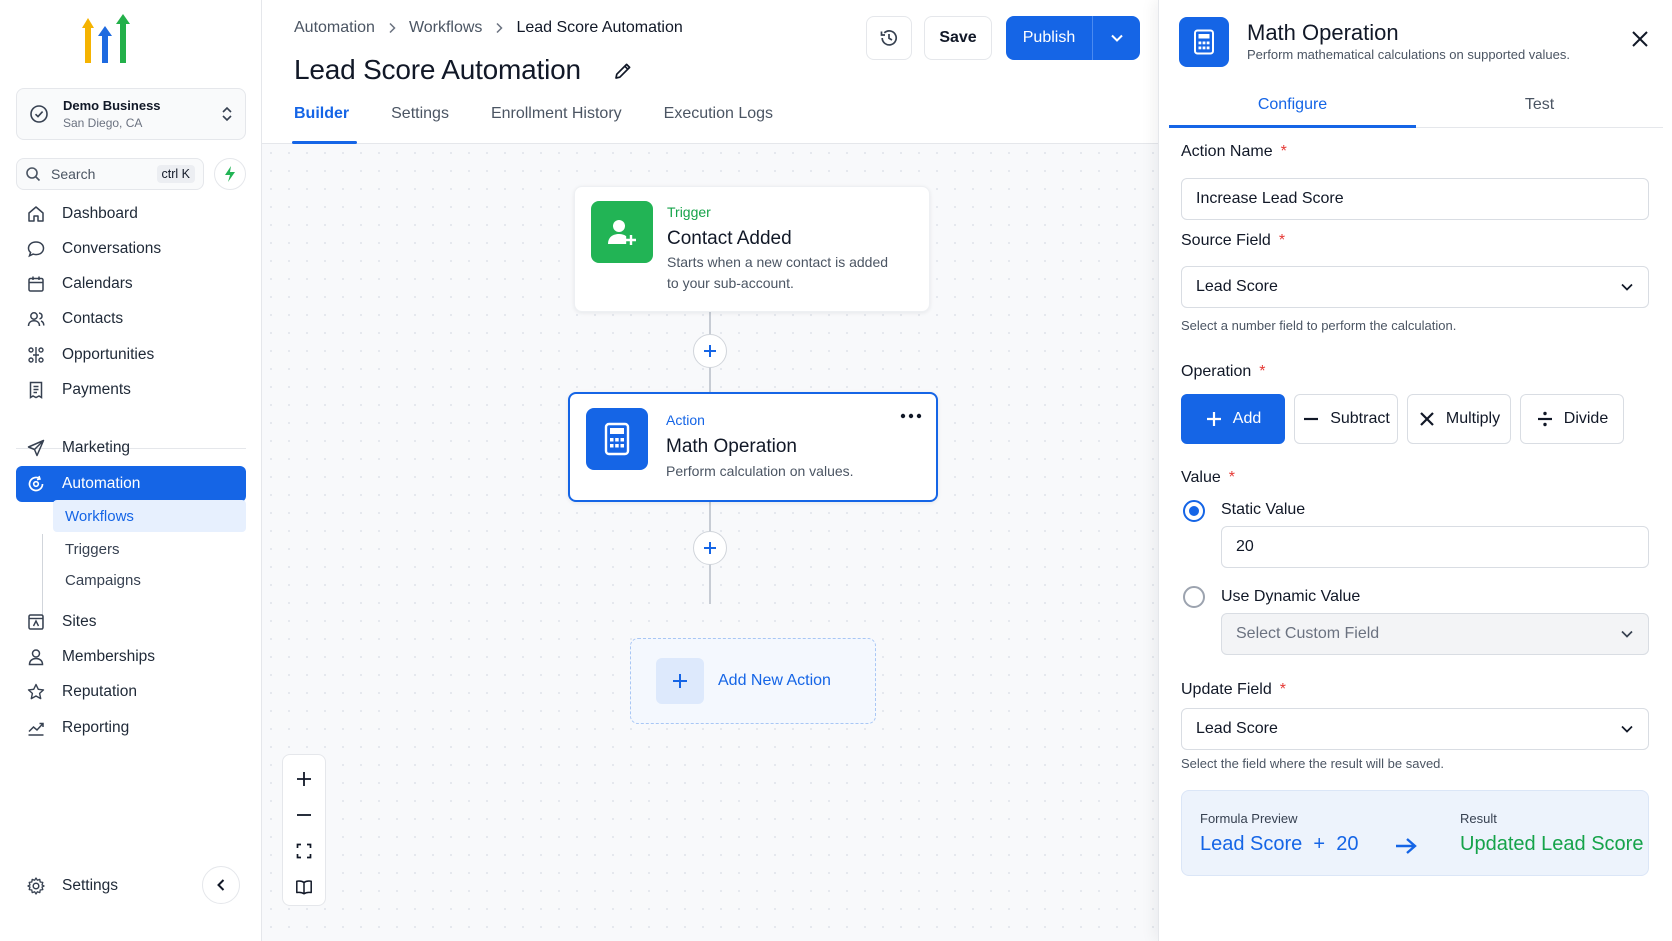  What do you see at coordinates (131, 657) in the screenshot?
I see `sidebar-item-memberships: Memberships` at bounding box center [131, 657].